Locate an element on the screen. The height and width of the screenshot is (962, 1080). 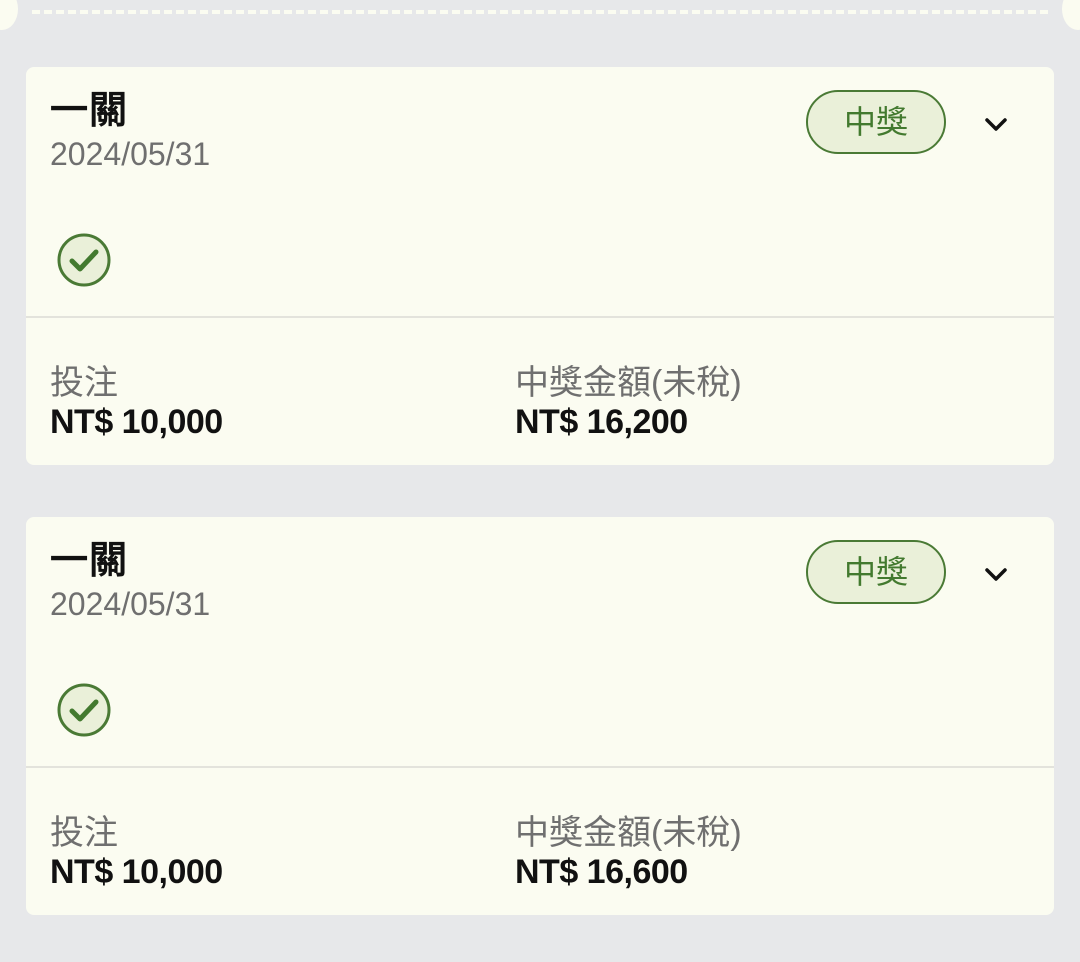
payout-amount: NT$ 16,200 is located at coordinates (601, 422).